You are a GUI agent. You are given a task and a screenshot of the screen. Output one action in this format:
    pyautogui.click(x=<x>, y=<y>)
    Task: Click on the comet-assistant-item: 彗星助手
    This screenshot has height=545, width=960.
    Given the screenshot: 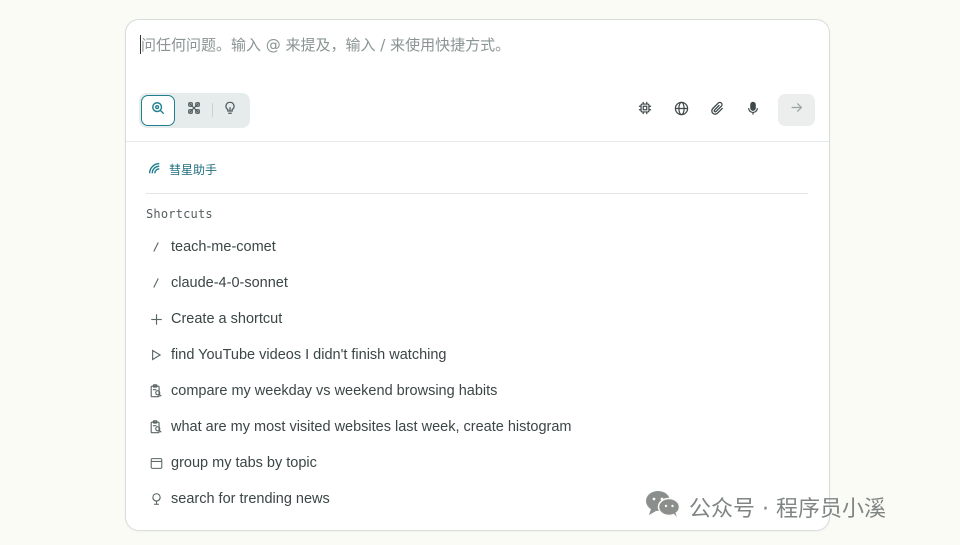 What is the action you would take?
    pyautogui.click(x=182, y=169)
    